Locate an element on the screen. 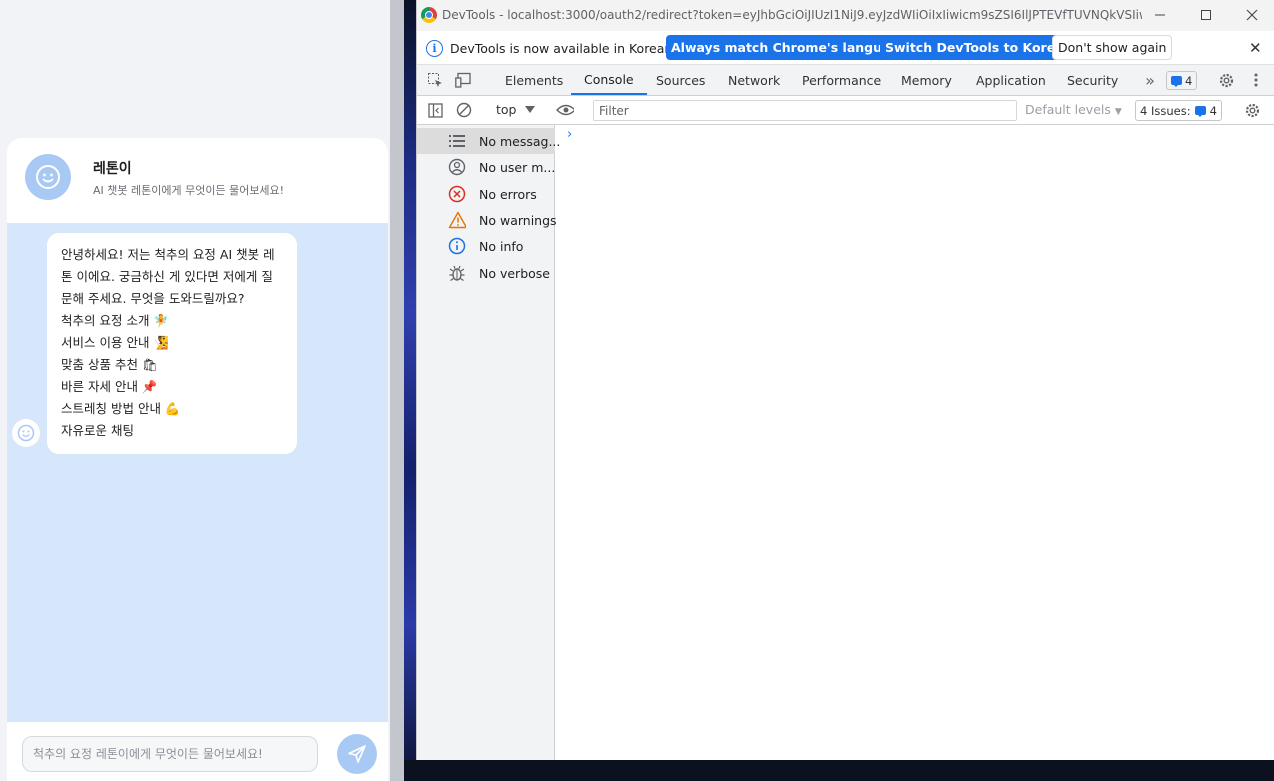  minimize-icon is located at coordinates (1160, 15).